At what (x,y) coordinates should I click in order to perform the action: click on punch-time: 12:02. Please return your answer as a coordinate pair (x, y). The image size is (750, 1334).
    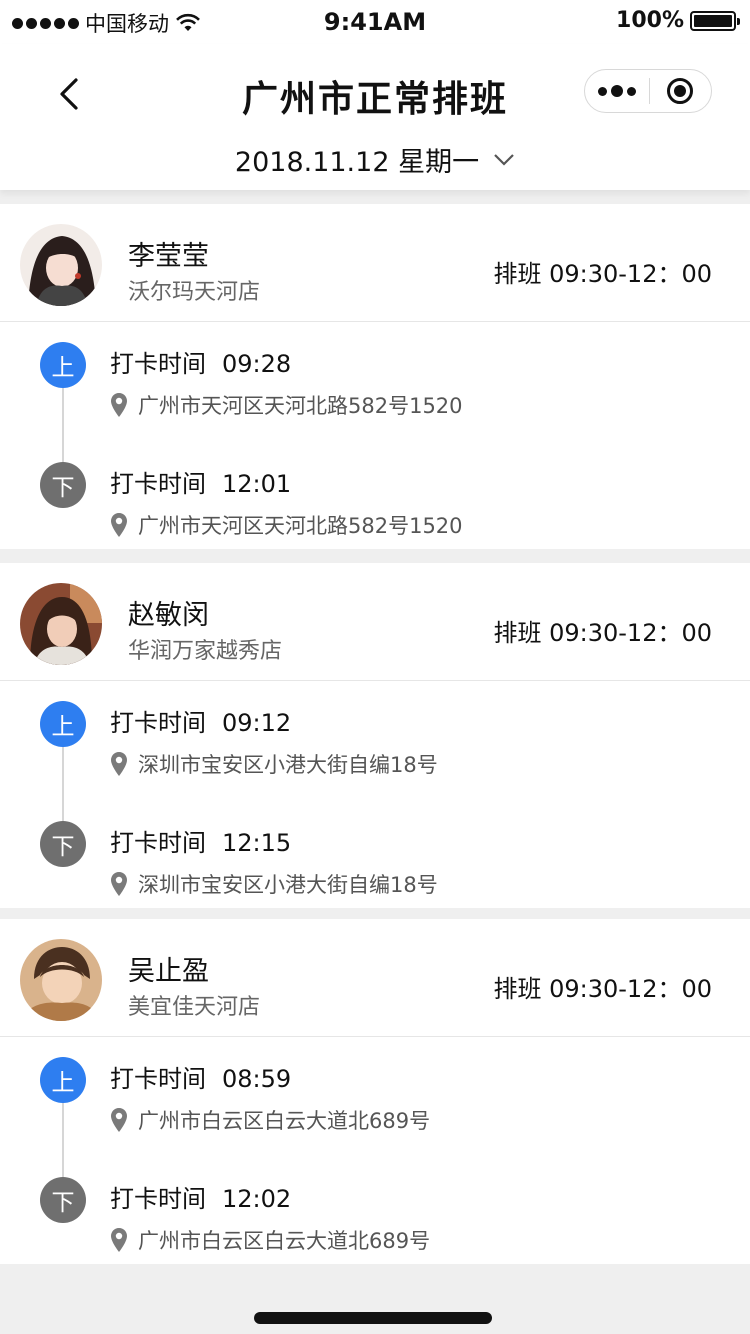
    Looking at the image, I should click on (257, 1199).